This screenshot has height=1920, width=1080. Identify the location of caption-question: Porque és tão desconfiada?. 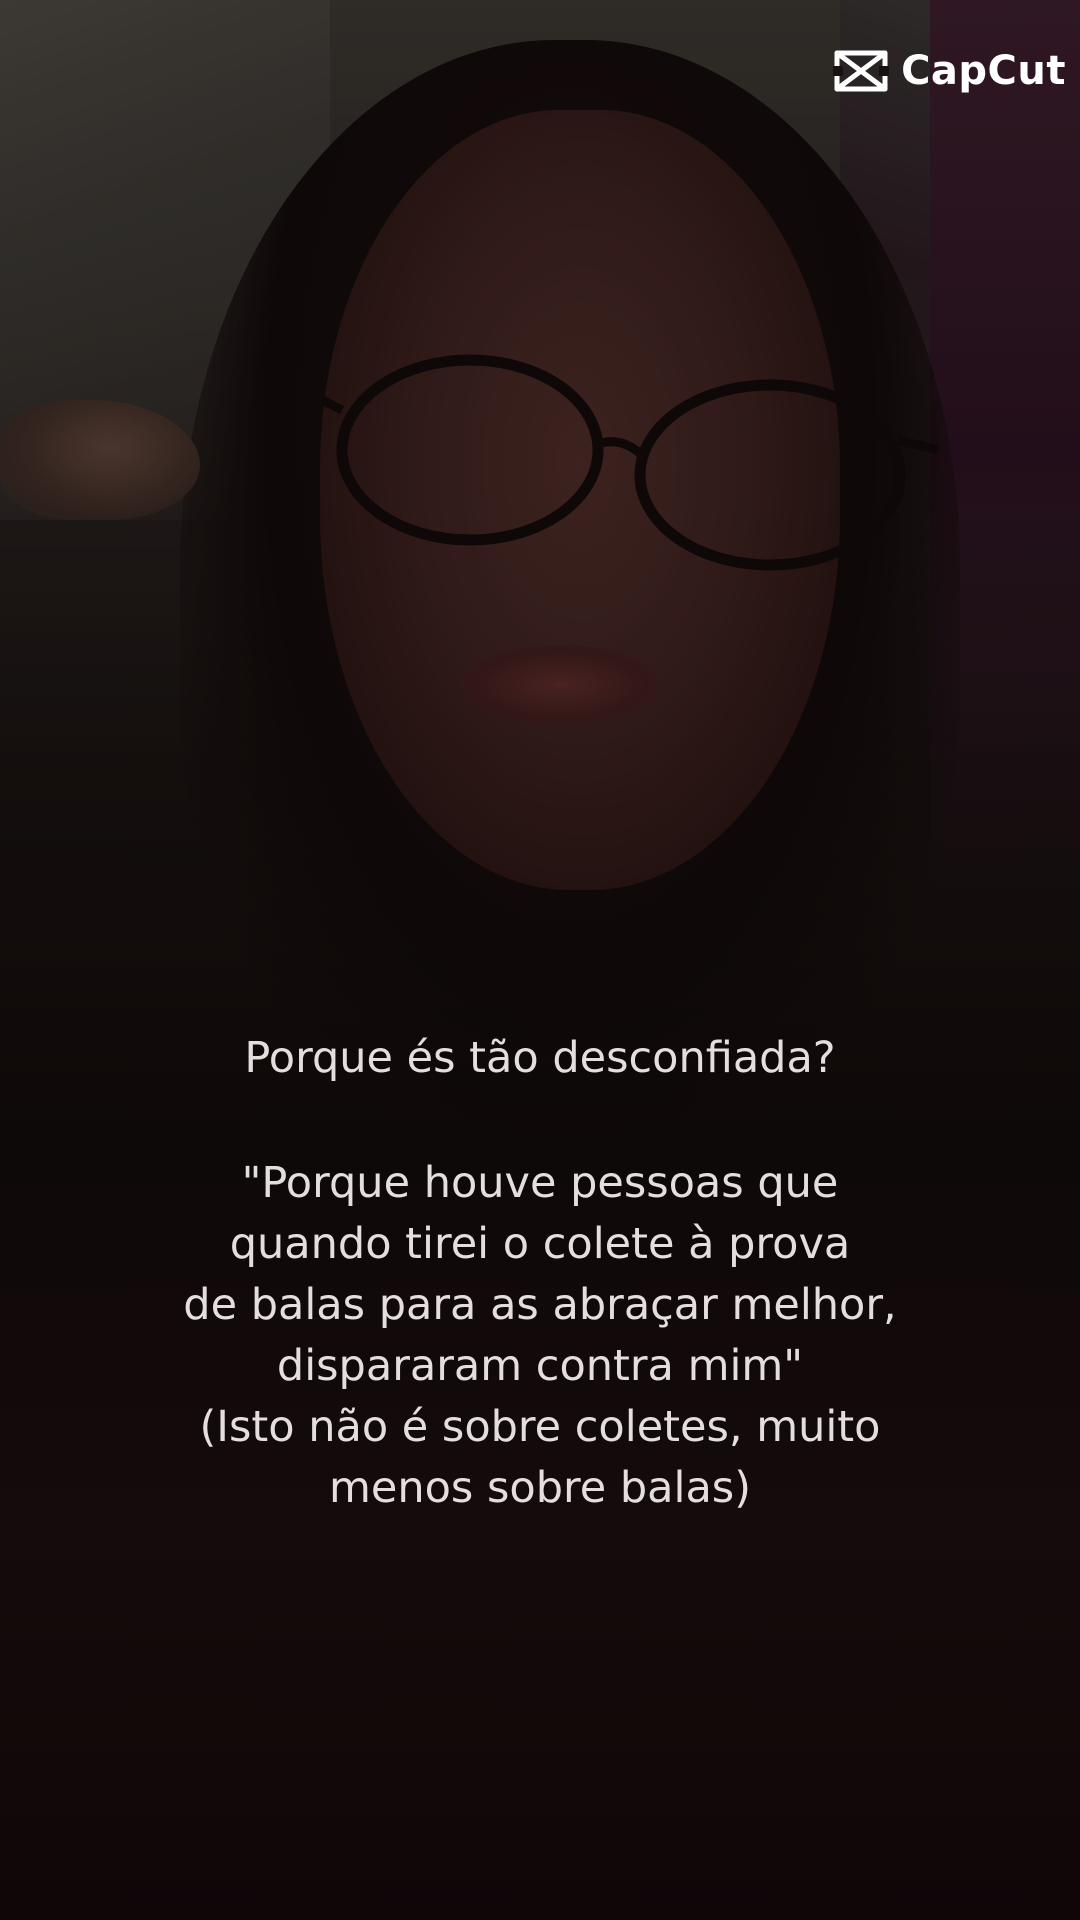
(540, 1058).